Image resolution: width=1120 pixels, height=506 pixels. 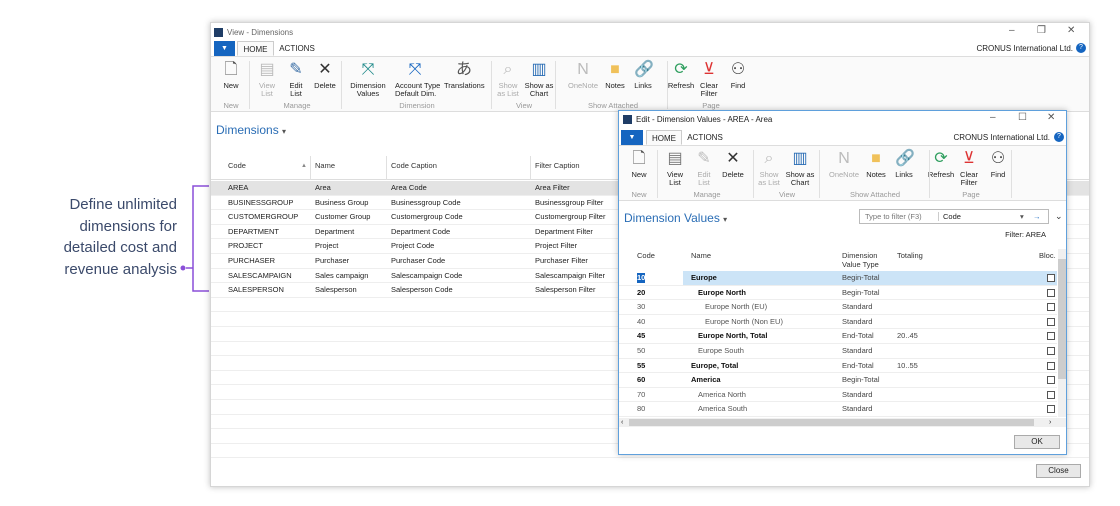 I want to click on button-label: Values, so click(x=368, y=93).